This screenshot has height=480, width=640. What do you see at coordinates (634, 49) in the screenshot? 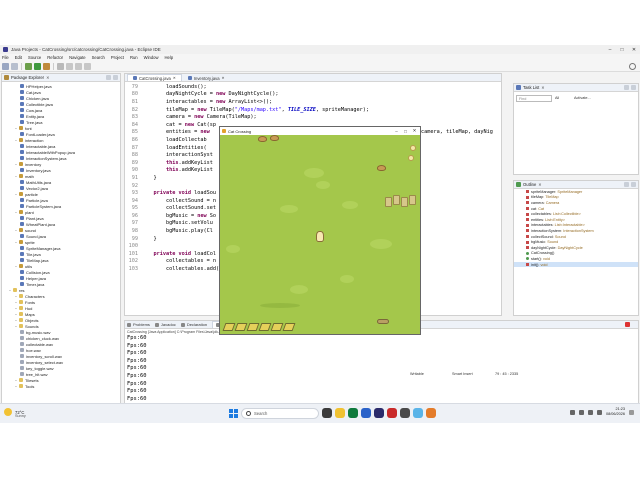
I see `close-button: ✕` at bounding box center [634, 49].